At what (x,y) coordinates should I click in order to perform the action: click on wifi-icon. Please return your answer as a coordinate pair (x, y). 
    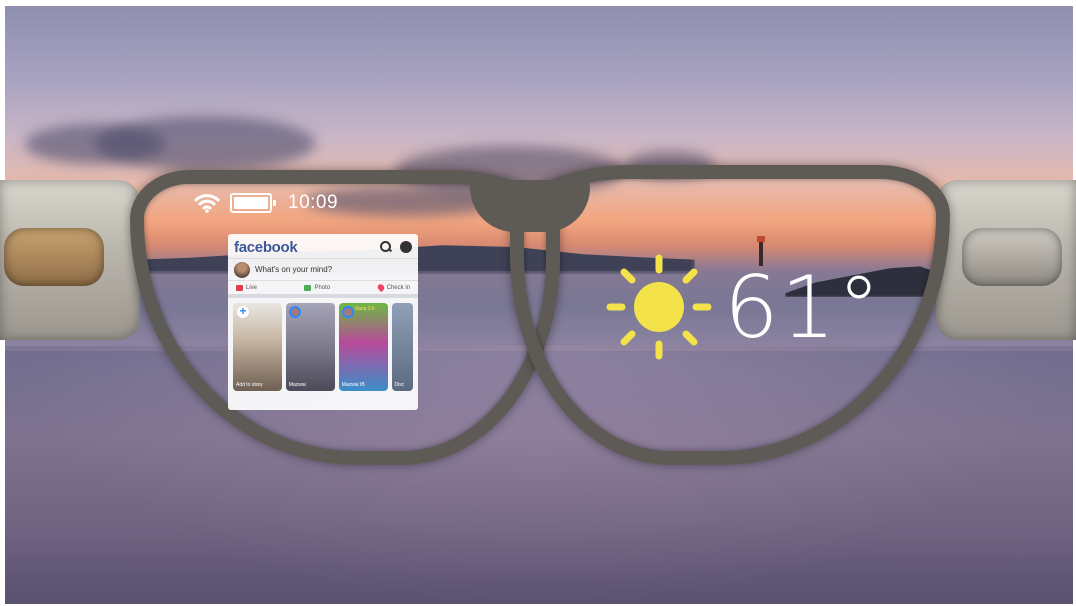
    Looking at the image, I should click on (207, 203).